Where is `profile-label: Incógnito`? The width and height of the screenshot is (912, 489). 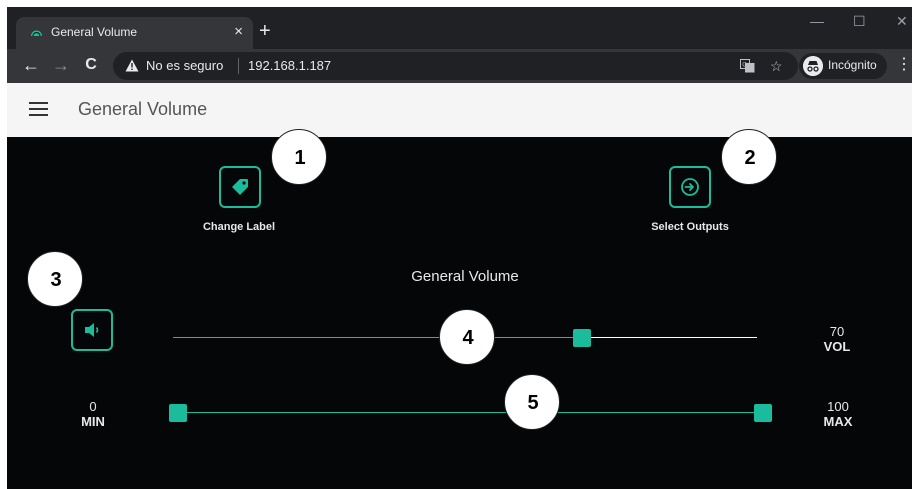
profile-label: Incógnito is located at coordinates (852, 65).